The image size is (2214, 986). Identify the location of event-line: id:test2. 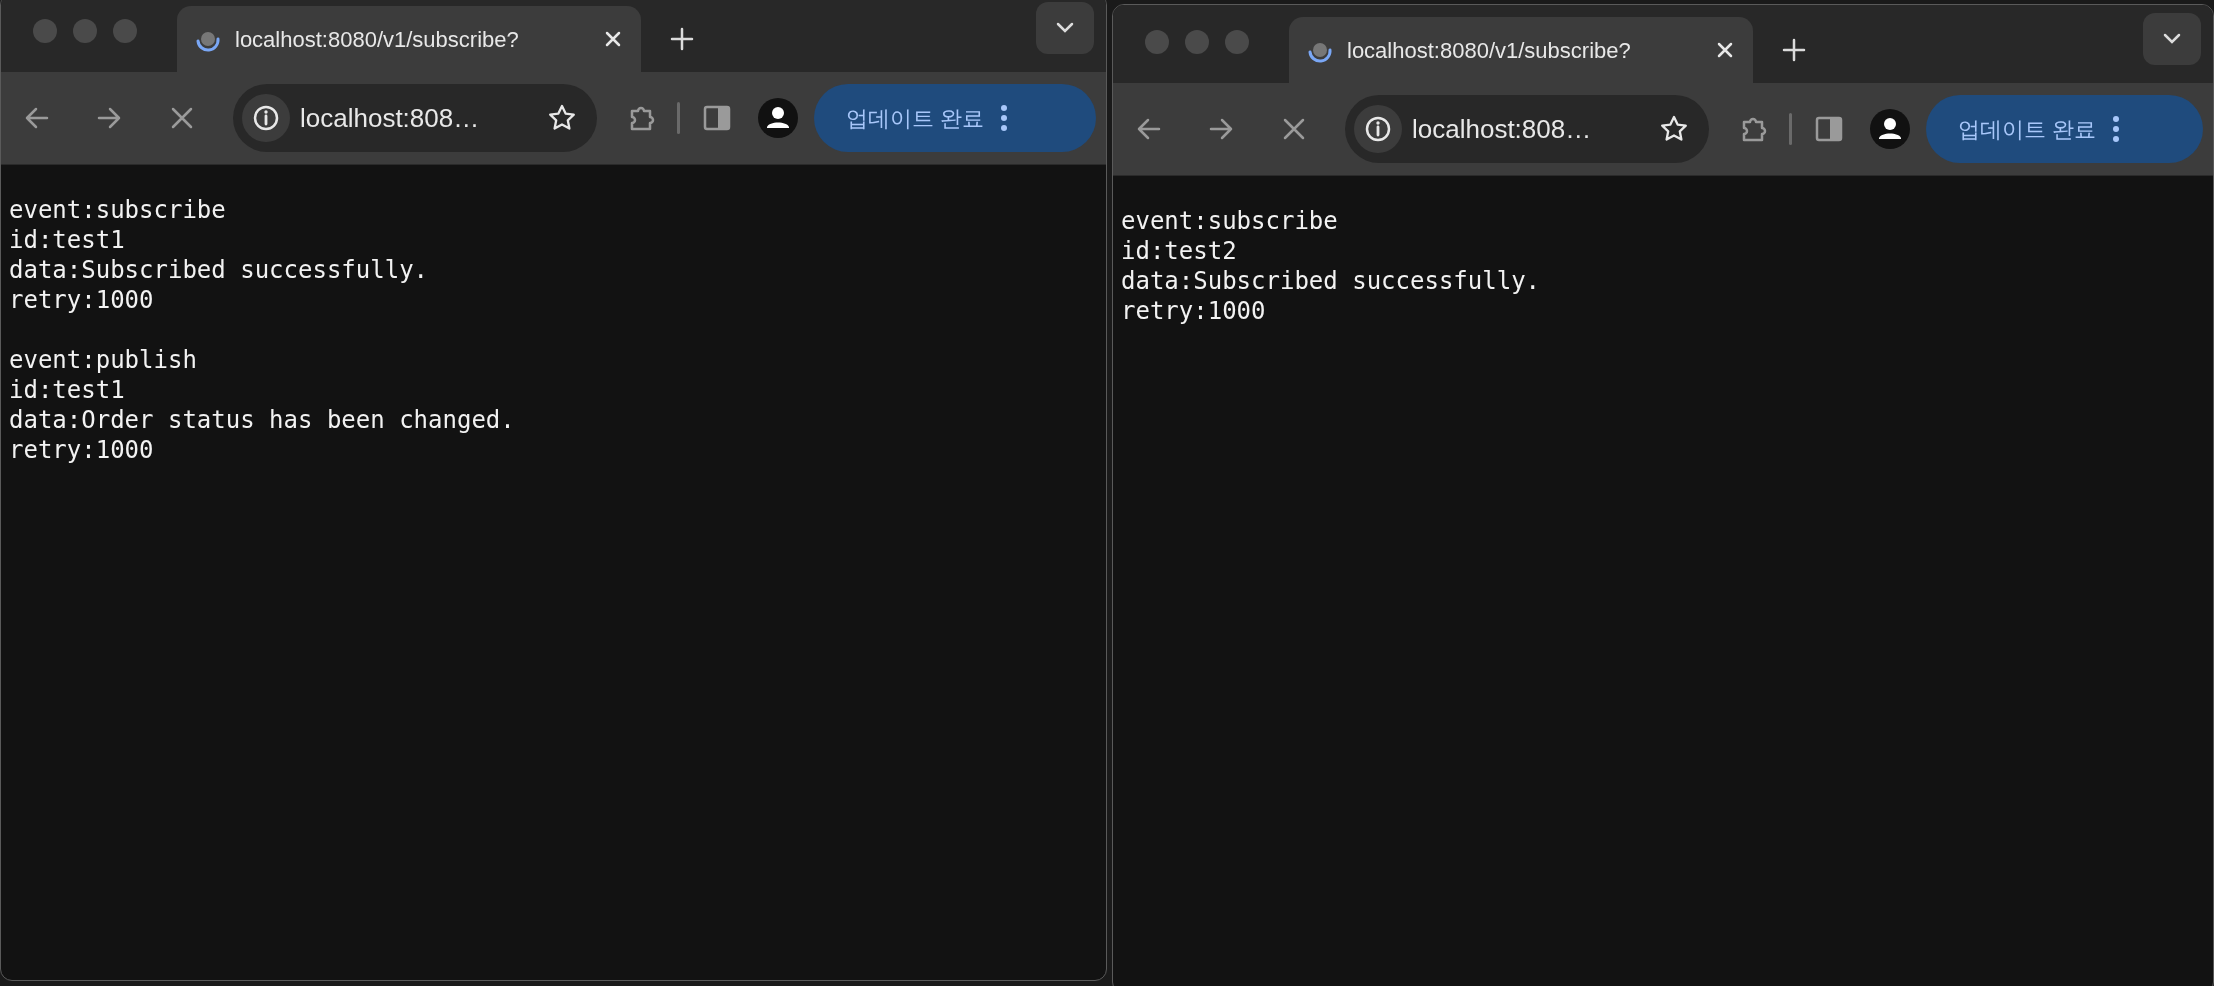
(1179, 251).